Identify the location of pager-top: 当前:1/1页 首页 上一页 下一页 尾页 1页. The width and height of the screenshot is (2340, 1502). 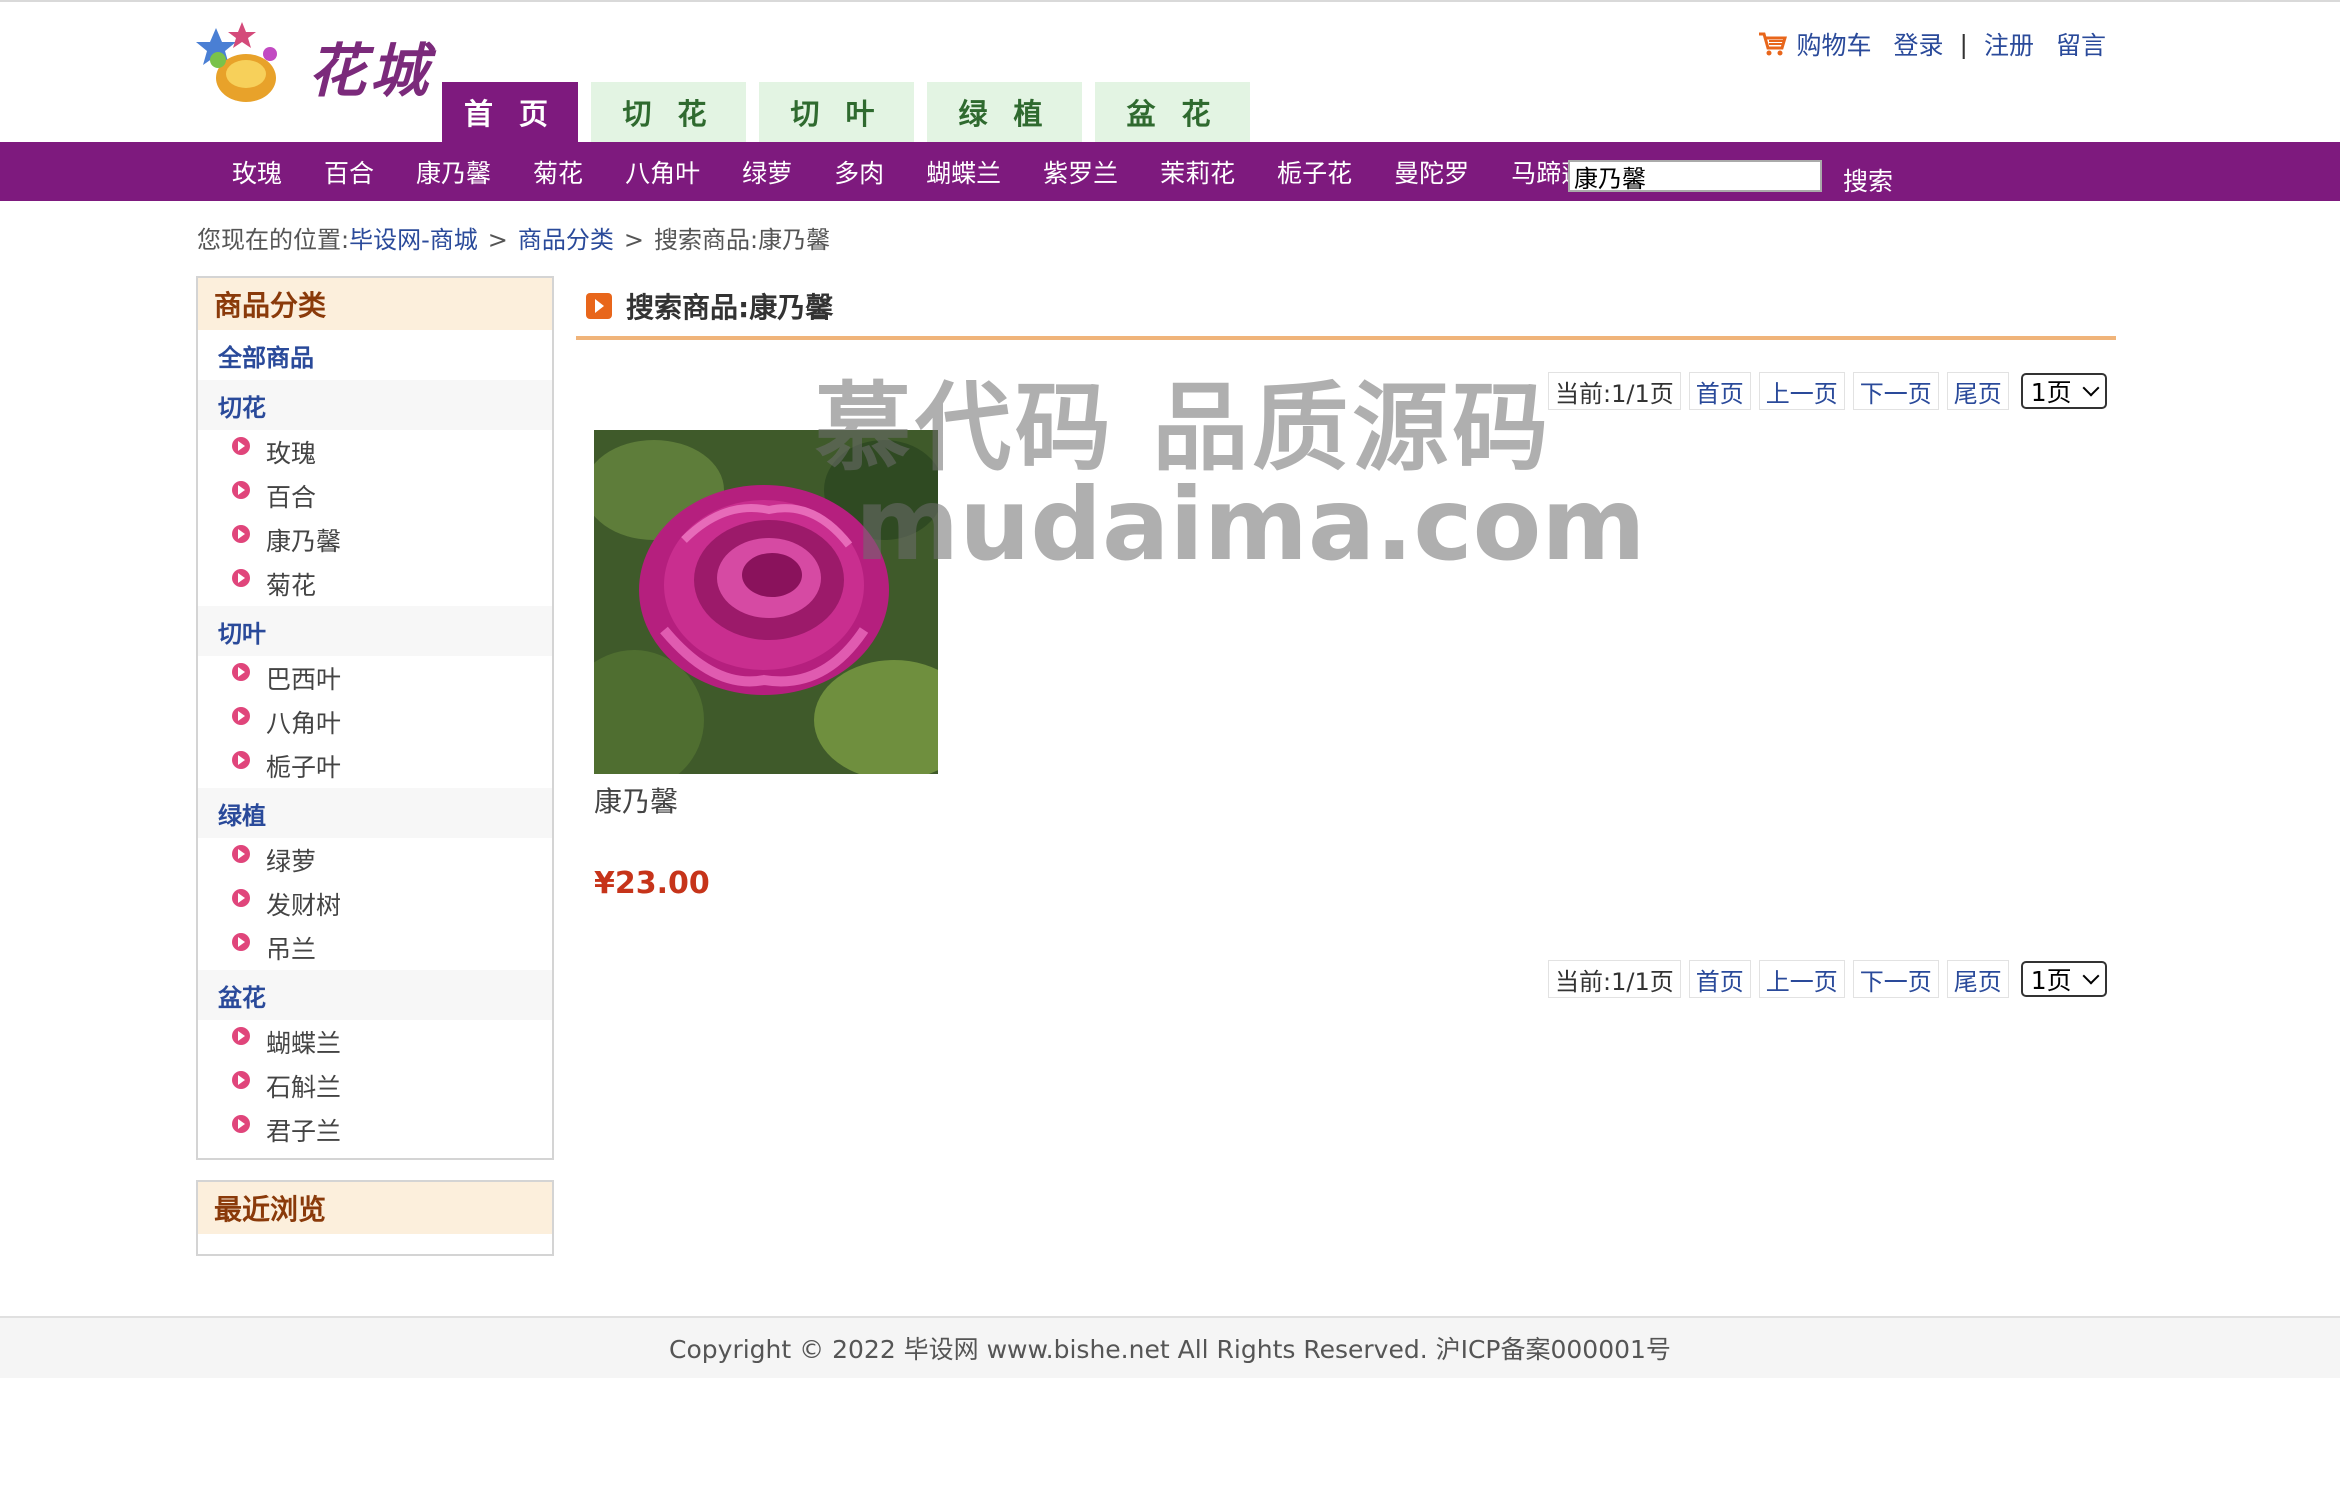
(1827, 391).